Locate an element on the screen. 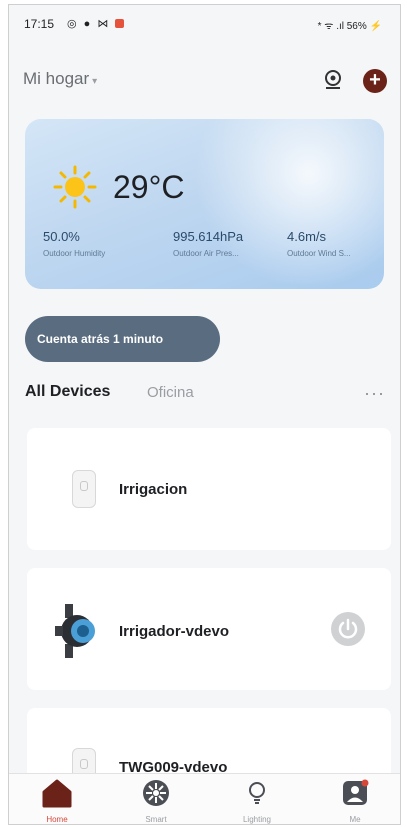 The image size is (407, 827). status-time: 17:15 is located at coordinates (39, 24).